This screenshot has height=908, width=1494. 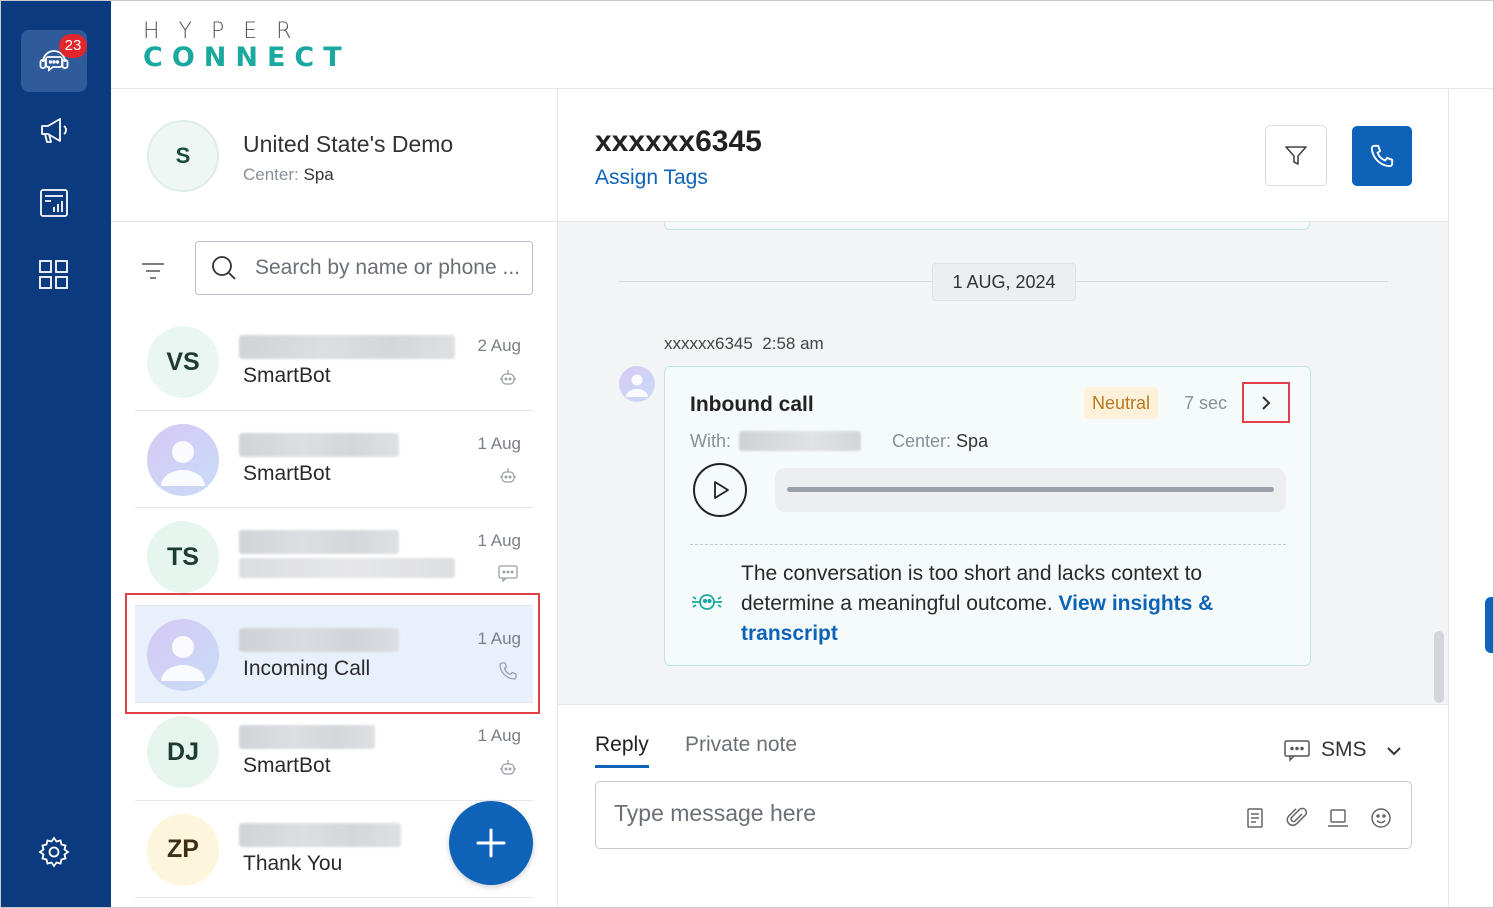 I want to click on audio-progress-track, so click(x=1030, y=490).